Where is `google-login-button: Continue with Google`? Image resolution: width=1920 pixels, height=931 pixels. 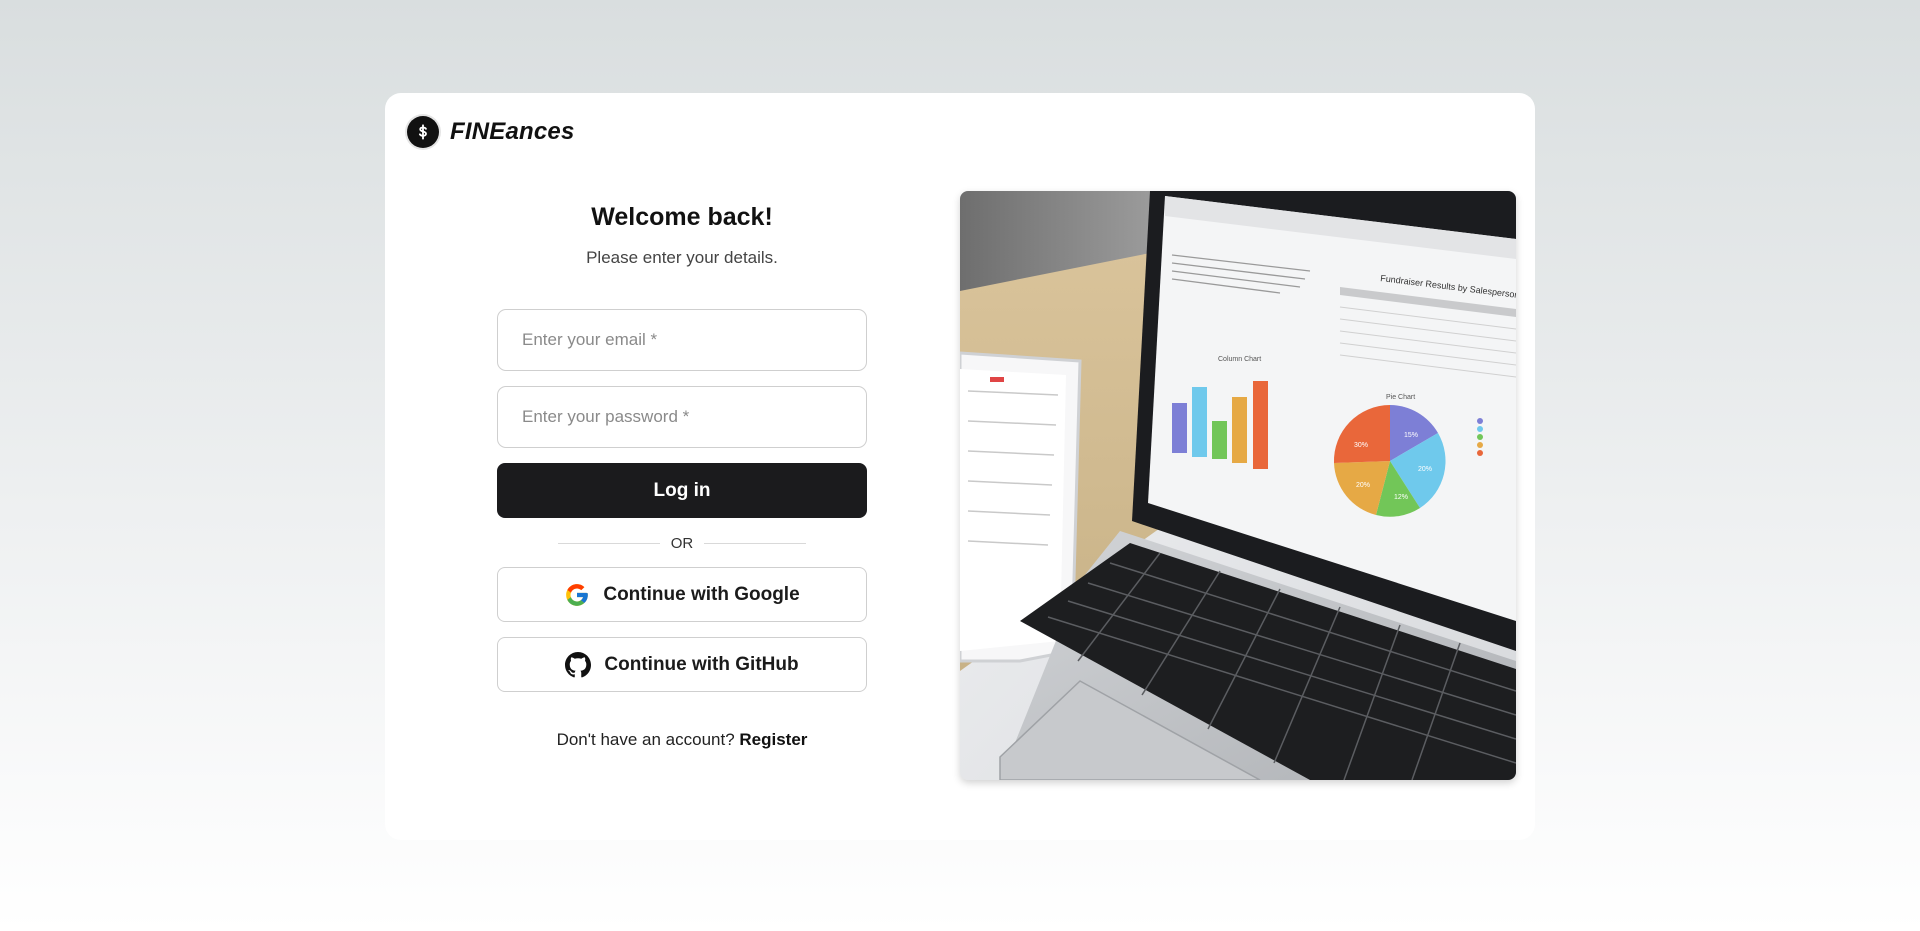 google-login-button: Continue with Google is located at coordinates (682, 594).